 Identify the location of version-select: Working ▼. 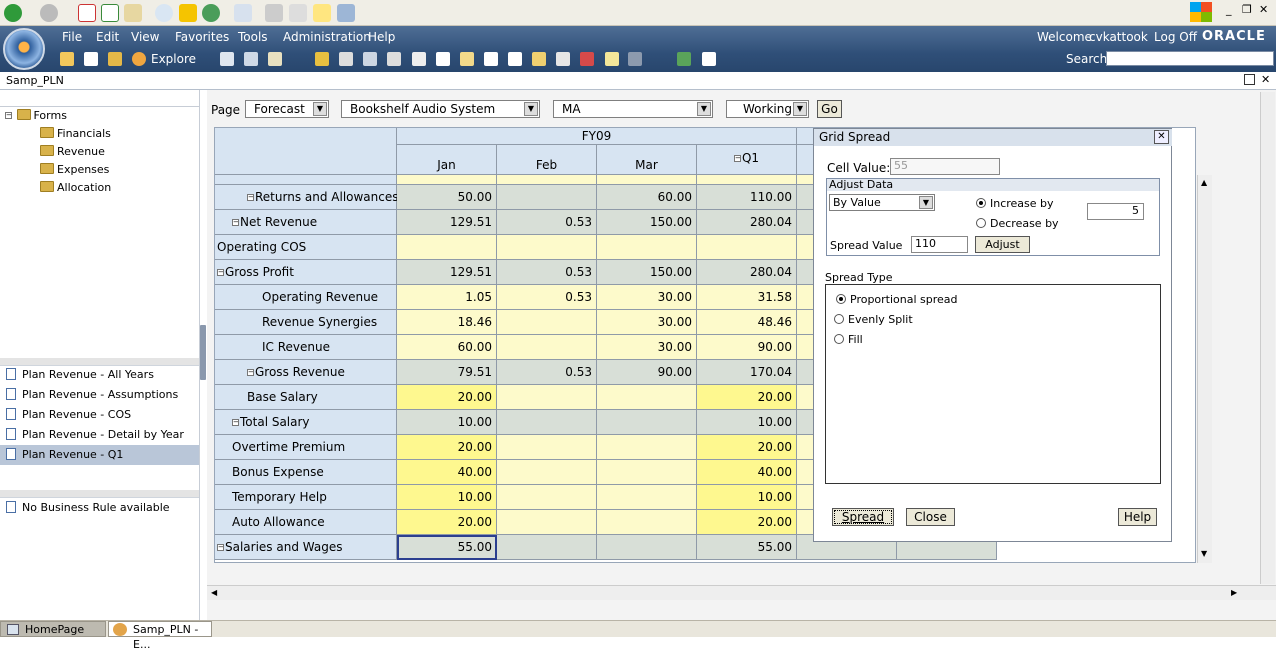
(767, 109).